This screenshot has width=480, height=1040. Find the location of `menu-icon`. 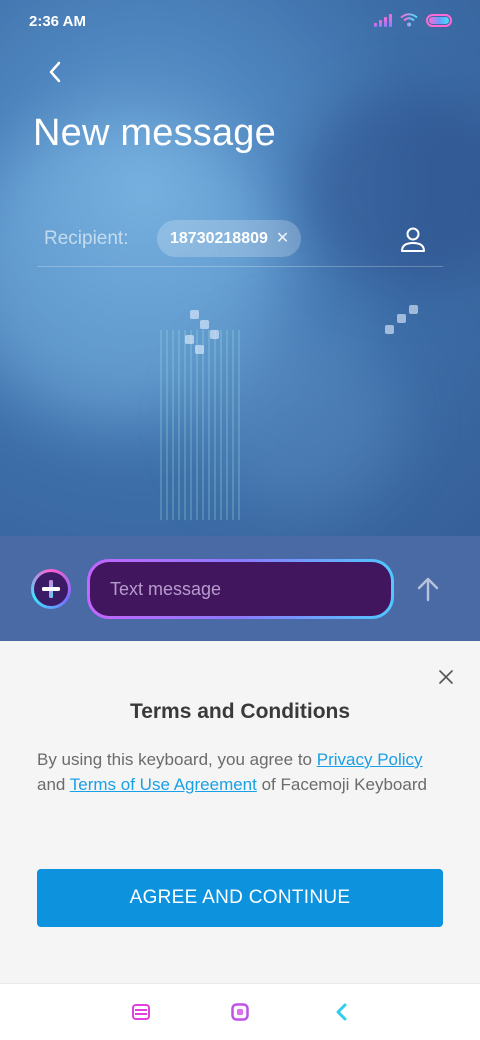

menu-icon is located at coordinates (141, 1012).